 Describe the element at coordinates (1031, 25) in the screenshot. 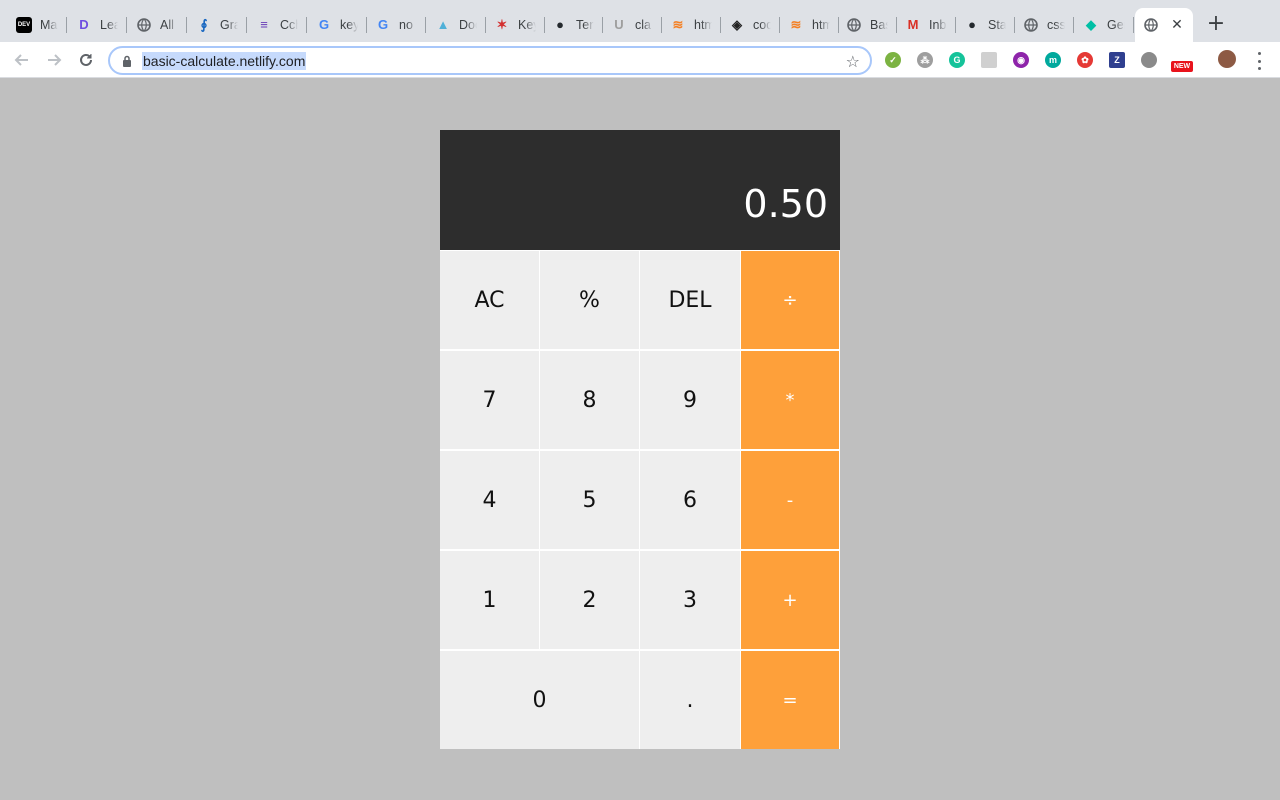

I see `globe-icon` at that location.